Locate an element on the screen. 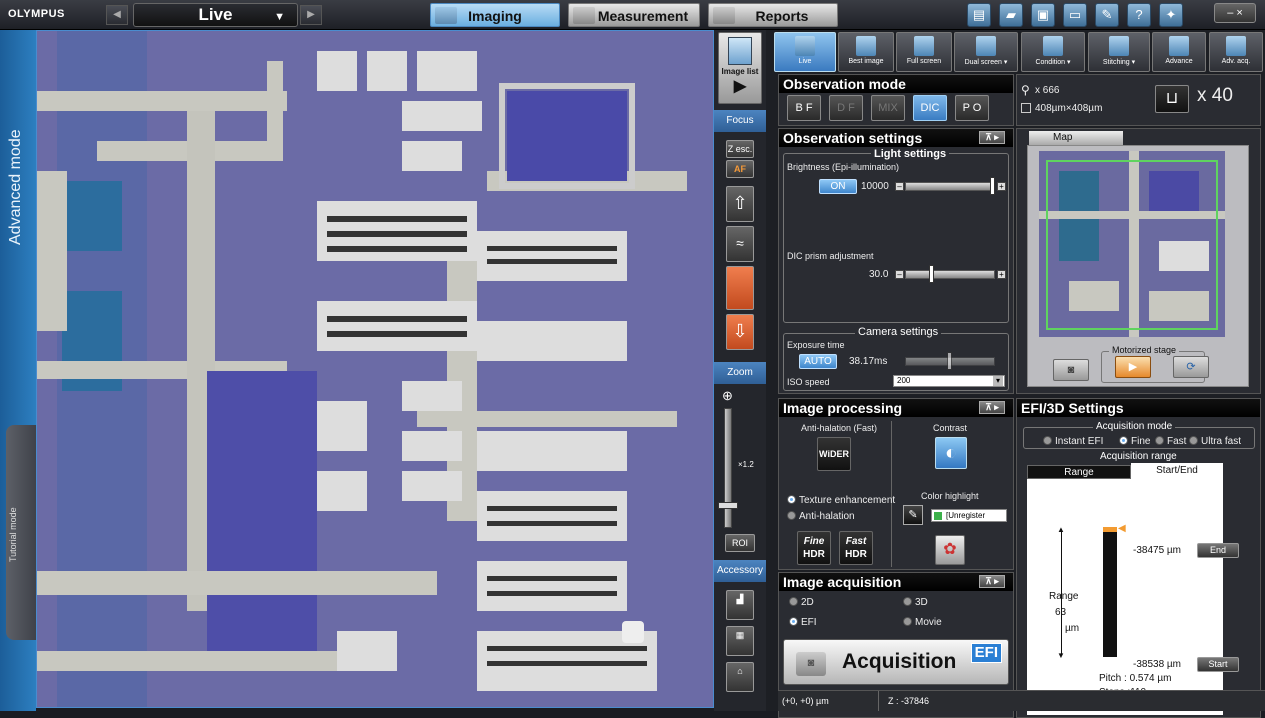 The image size is (1265, 718). fine-hdr-button: Fine HDR is located at coordinates (814, 548).